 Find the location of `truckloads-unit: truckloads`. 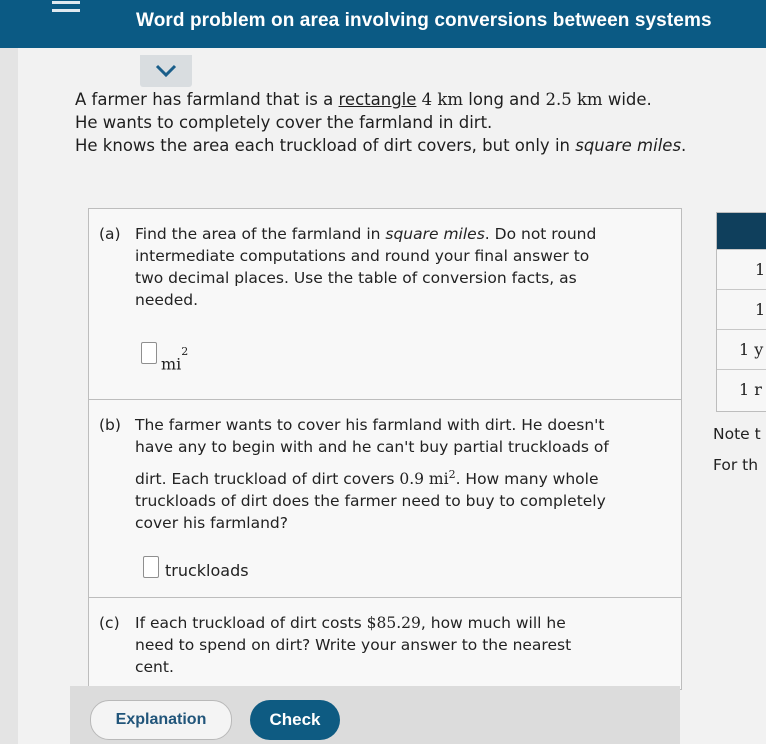

truckloads-unit: truckloads is located at coordinates (207, 570).